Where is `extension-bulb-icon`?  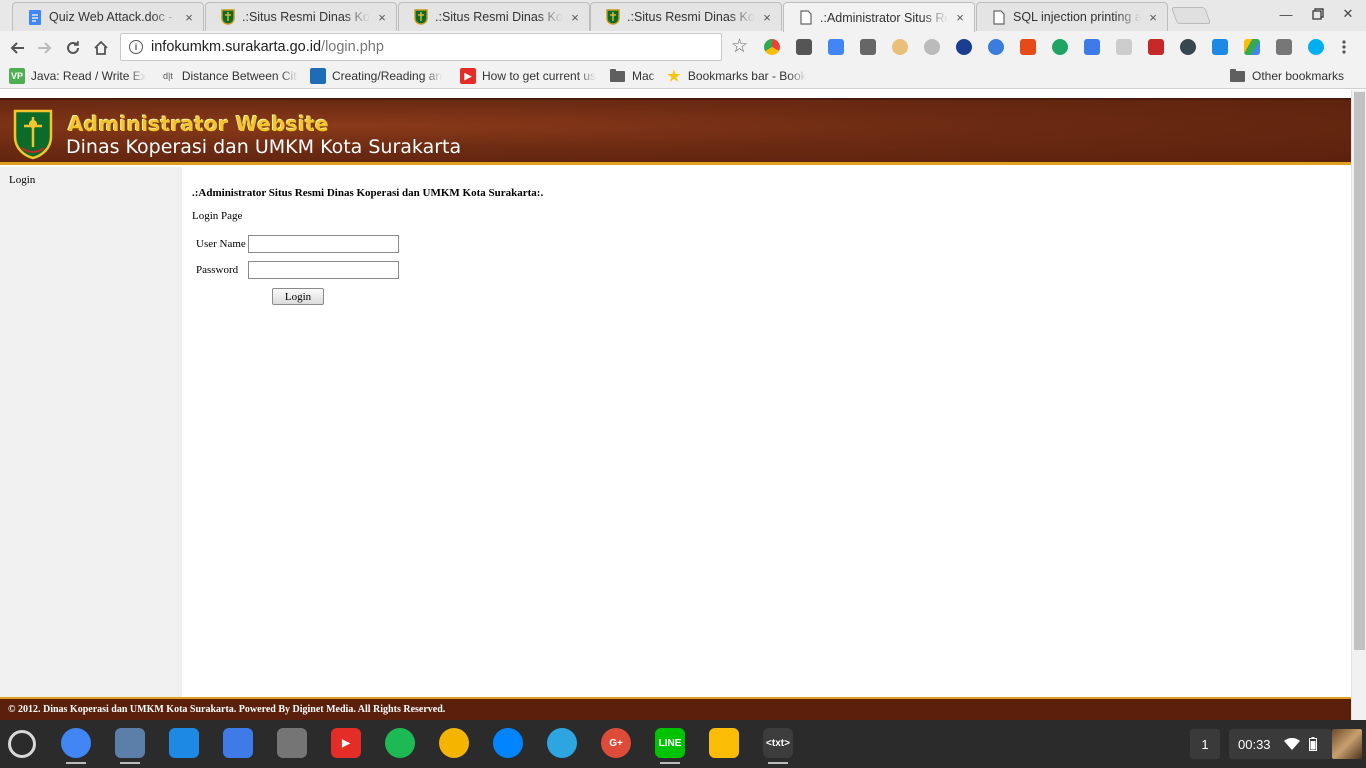
extension-bulb-icon is located at coordinates (804, 47).